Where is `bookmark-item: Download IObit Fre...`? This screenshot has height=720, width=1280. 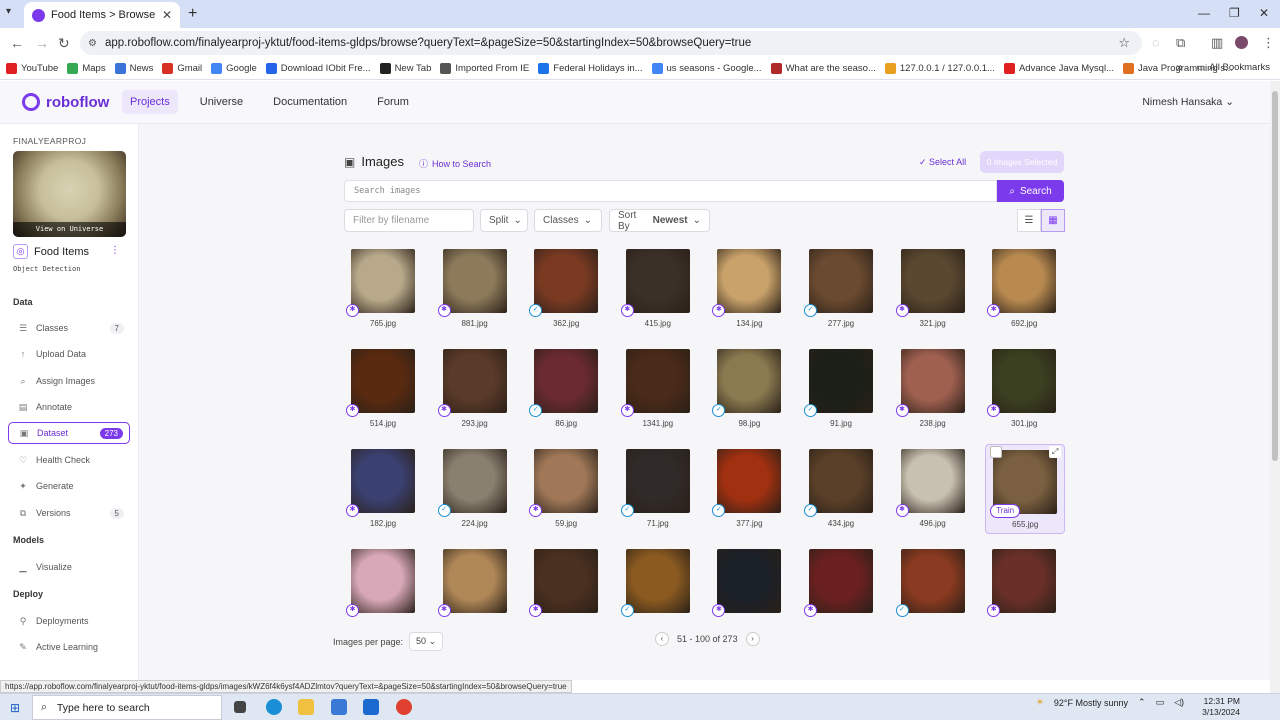 bookmark-item: Download IObit Fre... is located at coordinates (318, 68).